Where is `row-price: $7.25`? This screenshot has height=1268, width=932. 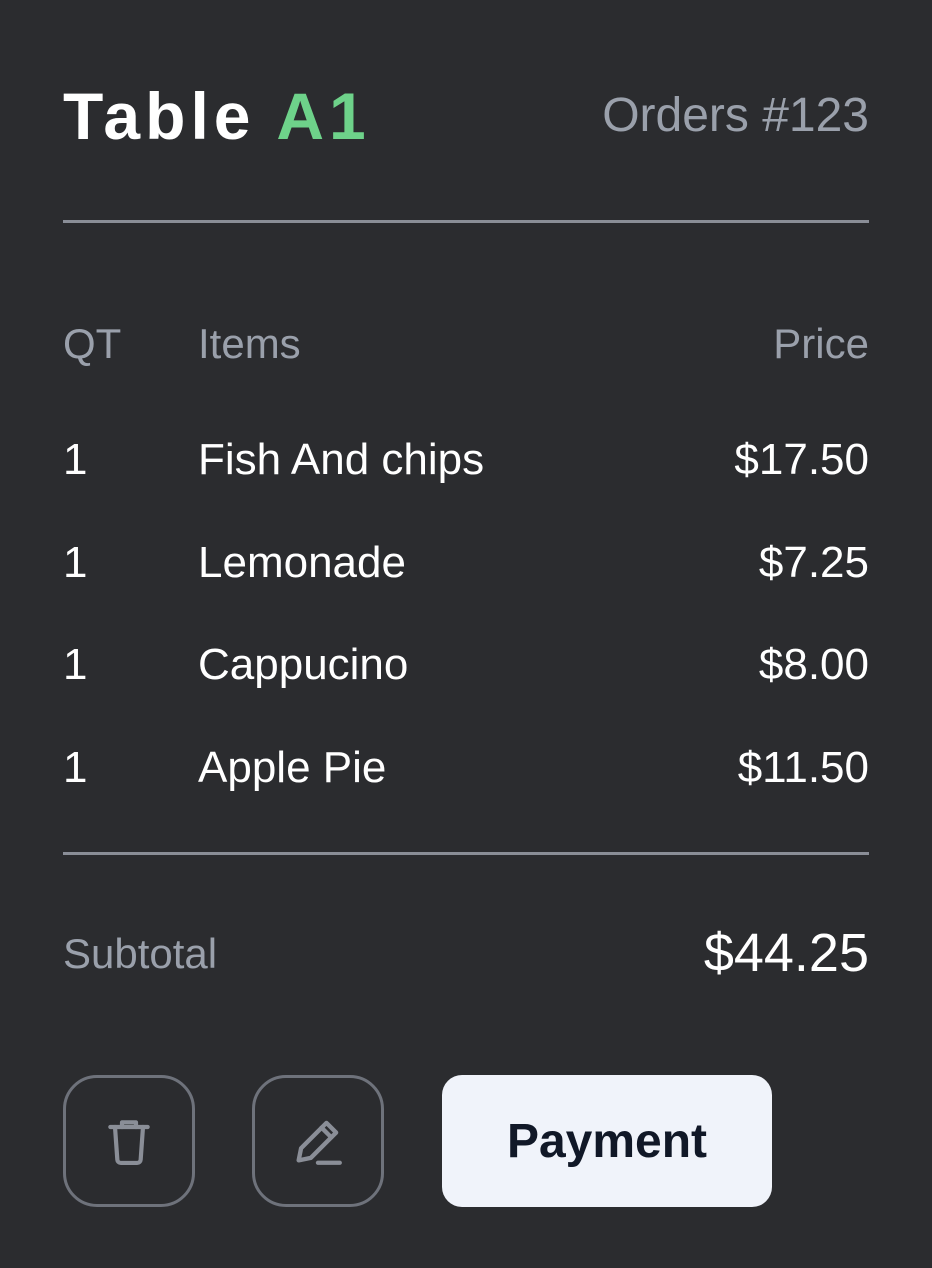
row-price: $7.25 is located at coordinates (813, 562).